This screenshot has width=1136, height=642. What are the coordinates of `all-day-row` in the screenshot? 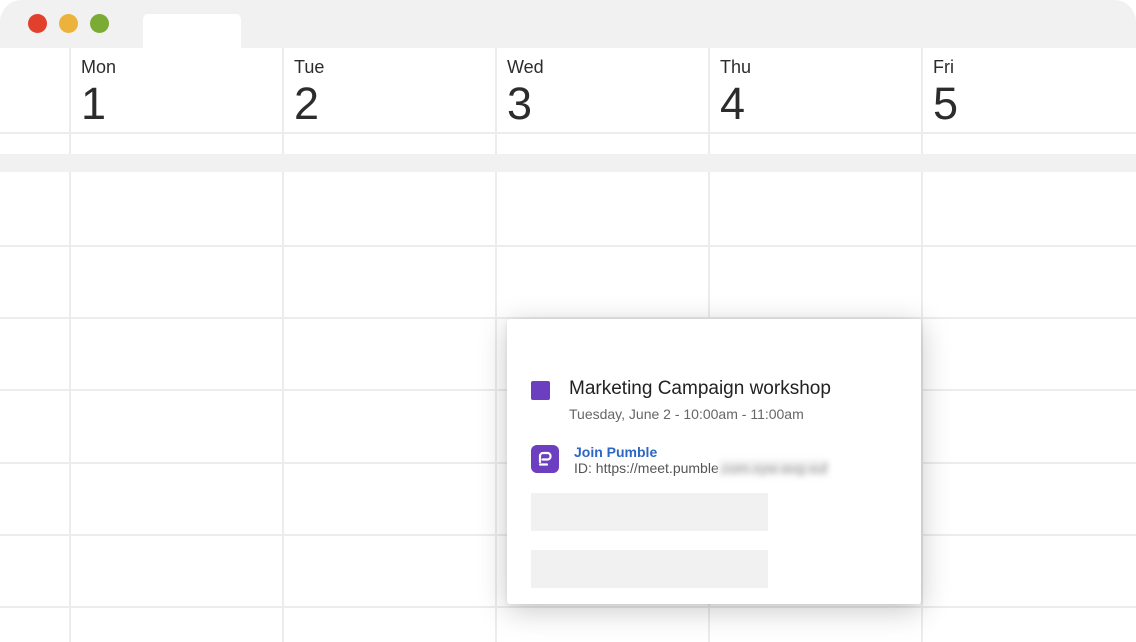 It's located at (568, 163).